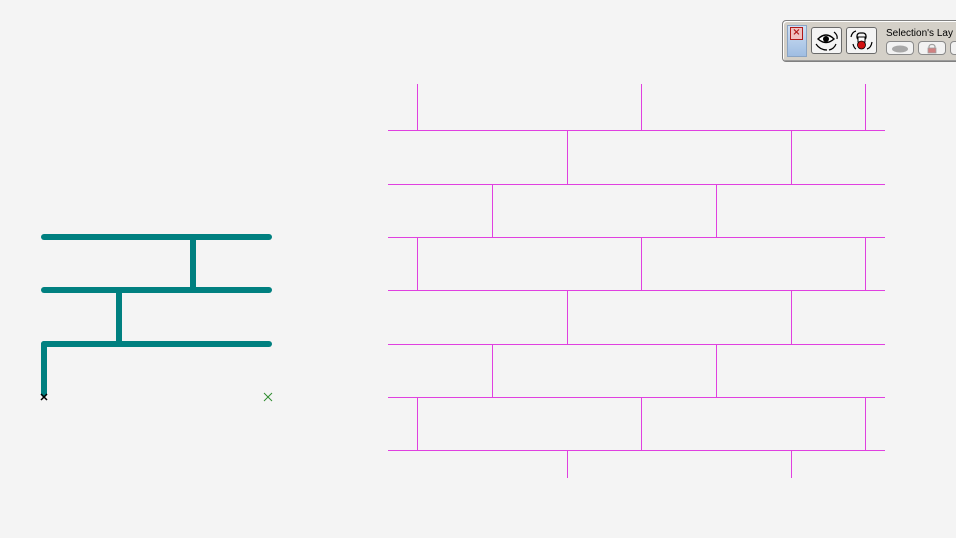  Describe the element at coordinates (919, 33) in the screenshot. I see `palette-title: Selection's Lay` at that location.